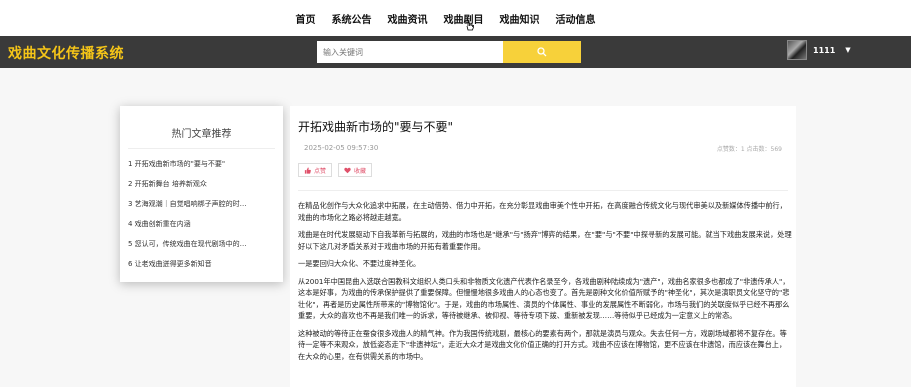 The image size is (911, 387). I want to click on search-input, so click(410, 52).